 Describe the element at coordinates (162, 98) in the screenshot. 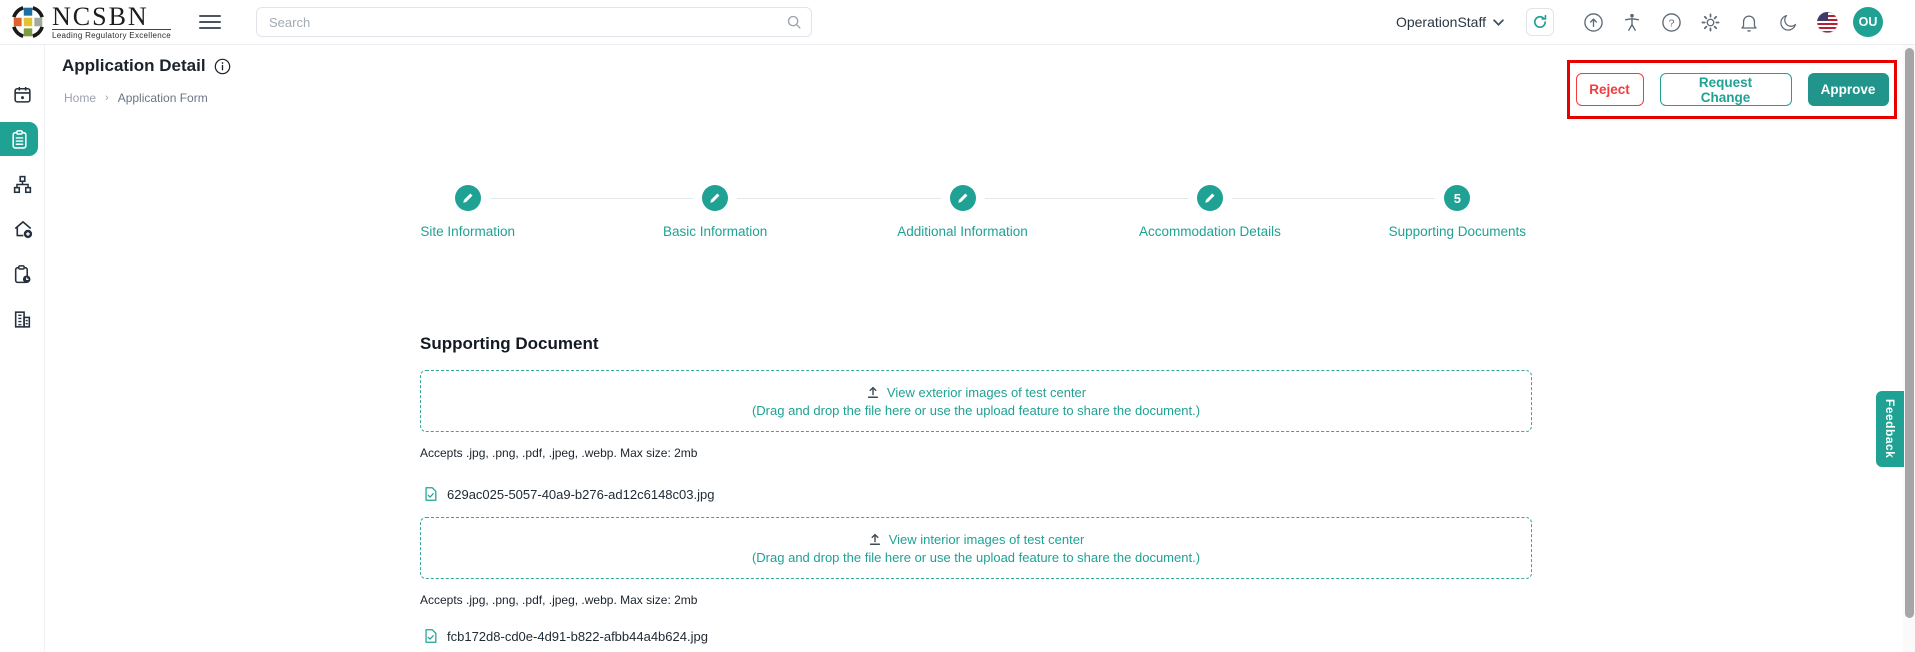

I see `breadcrumb-current: Application Form` at that location.